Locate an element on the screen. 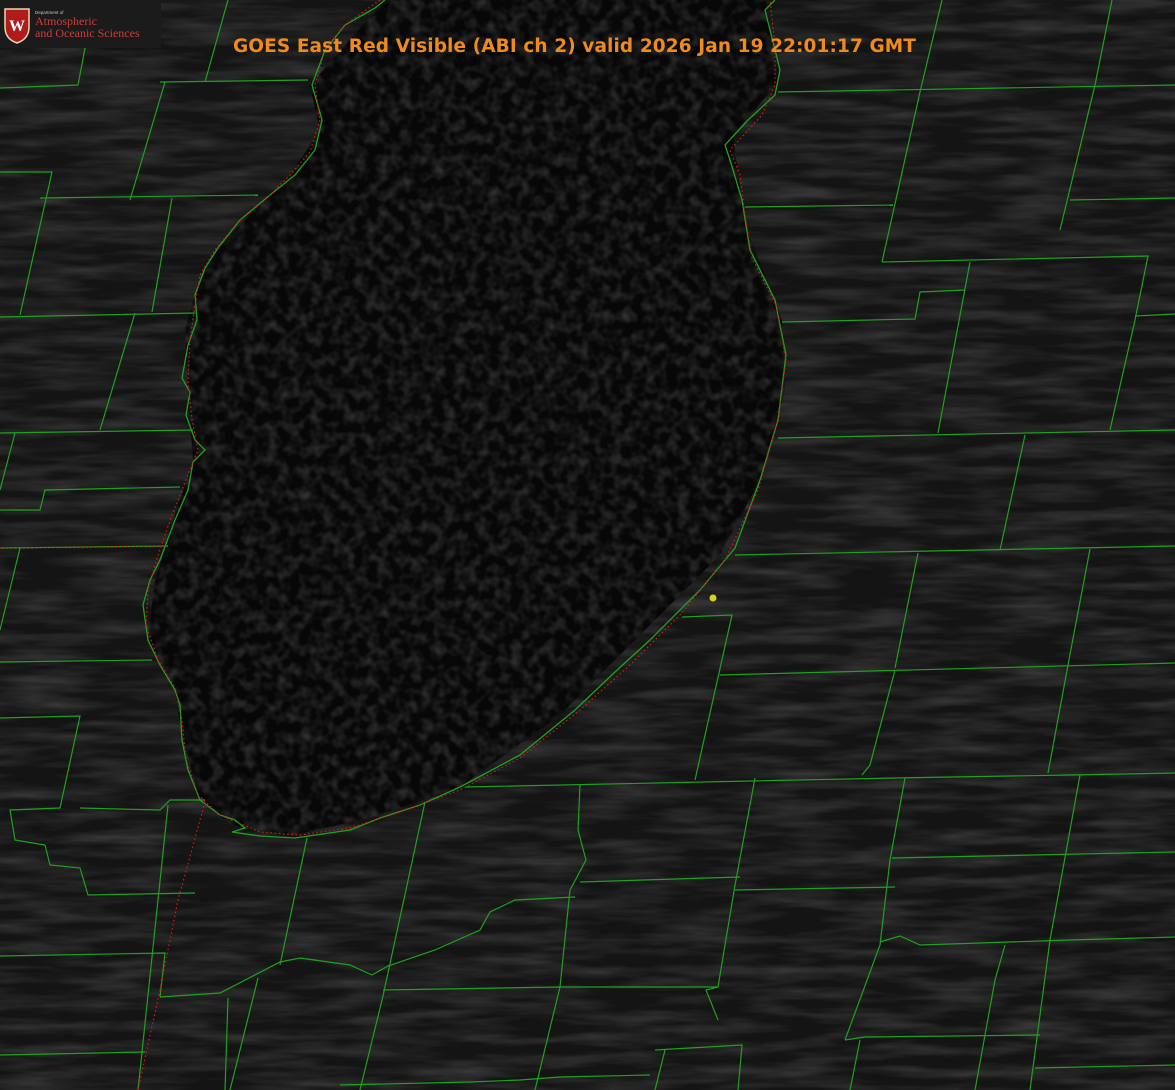  logo-name-line-2: and Oceanic Sciences is located at coordinates (87, 33).